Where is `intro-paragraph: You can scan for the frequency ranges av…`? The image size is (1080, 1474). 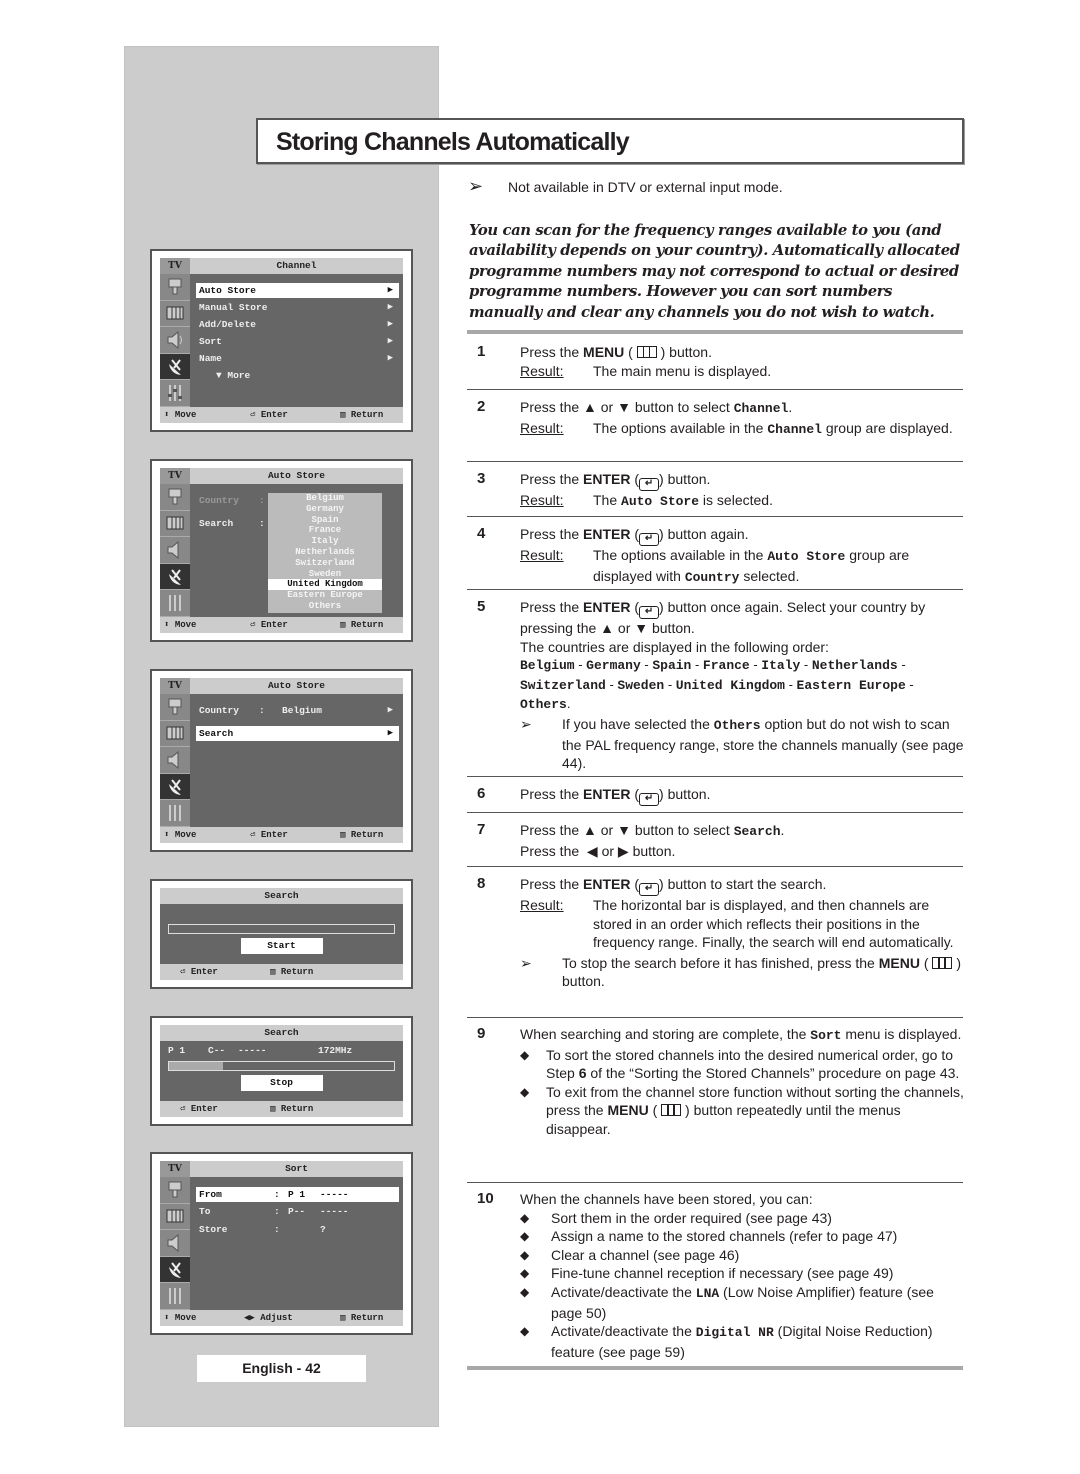 intro-paragraph: You can scan for the frequency ranges av… is located at coordinates (714, 271).